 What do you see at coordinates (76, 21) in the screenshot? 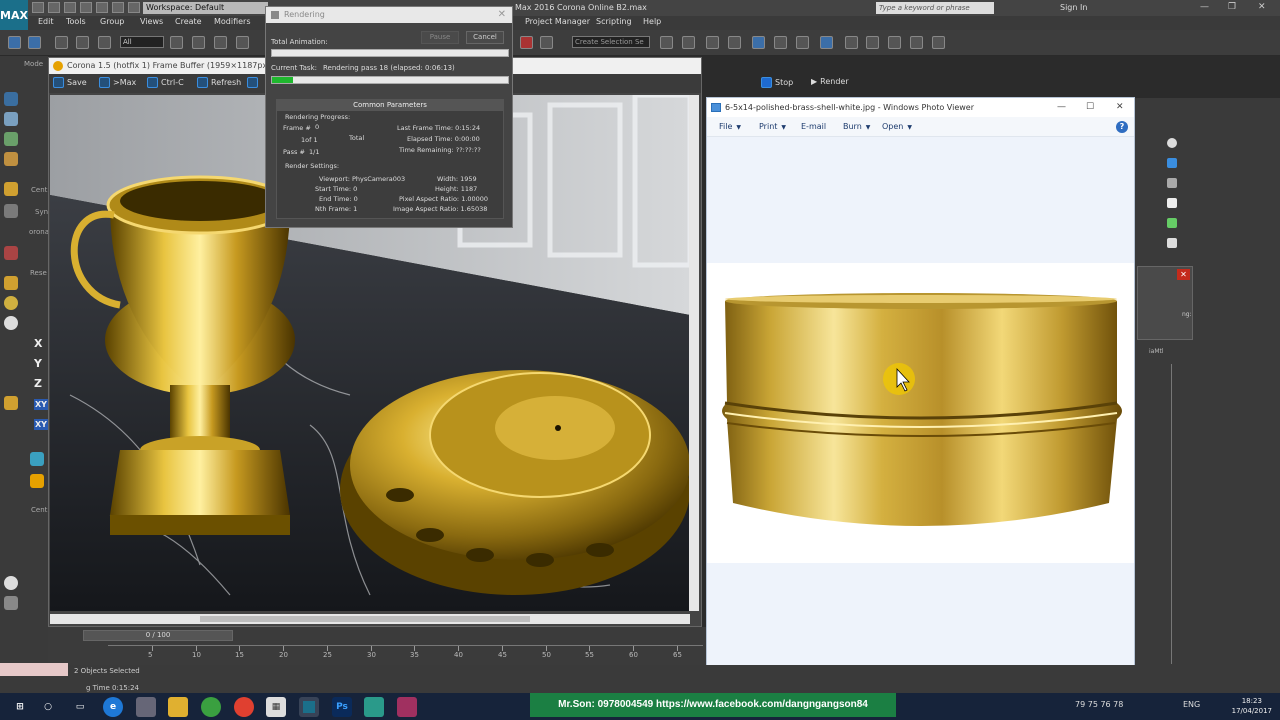
I see `menu-tools: Tools` at bounding box center [76, 21].